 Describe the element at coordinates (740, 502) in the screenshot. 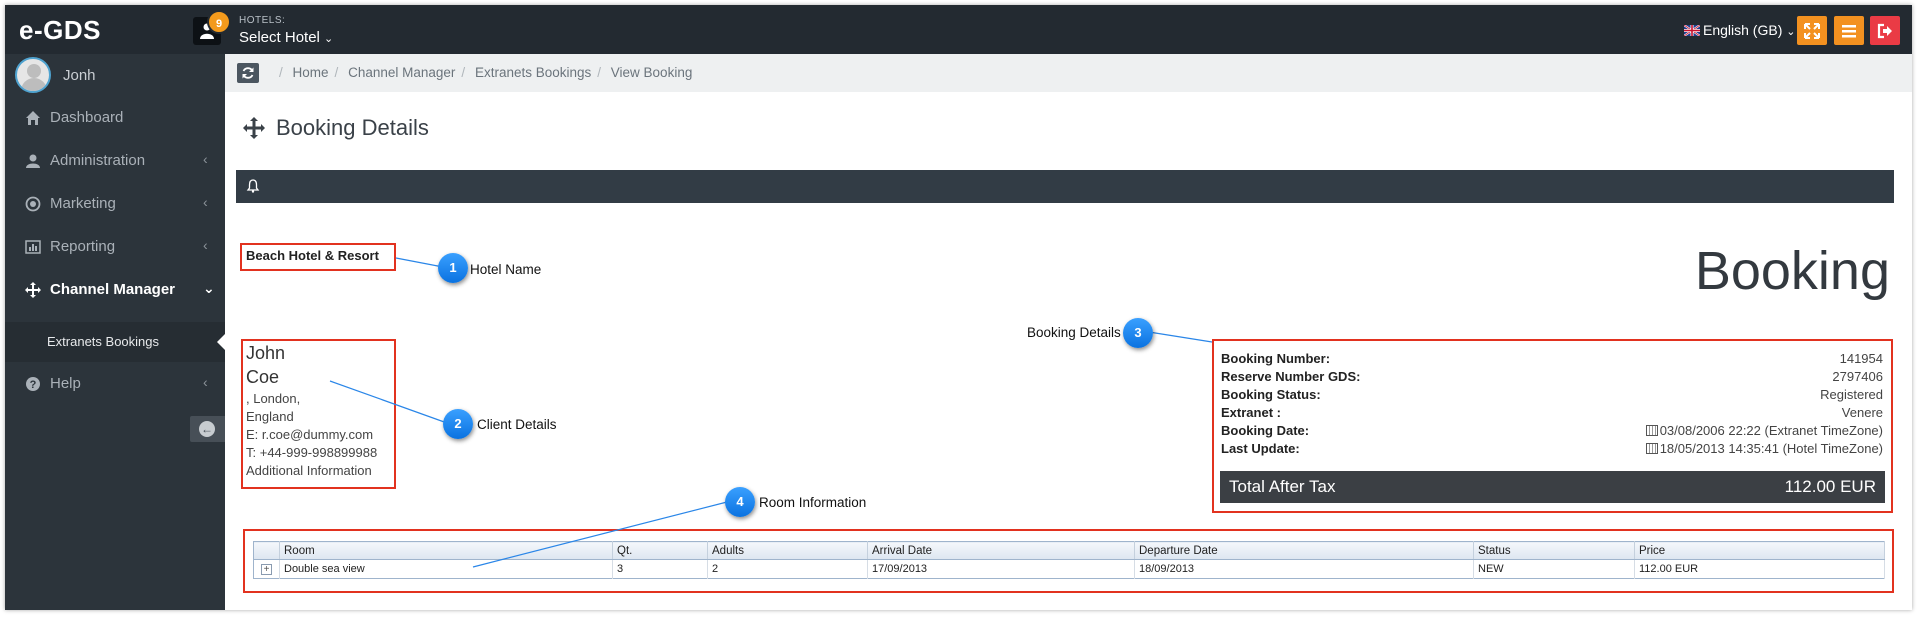

I see `callout-badge-4: 4` at that location.